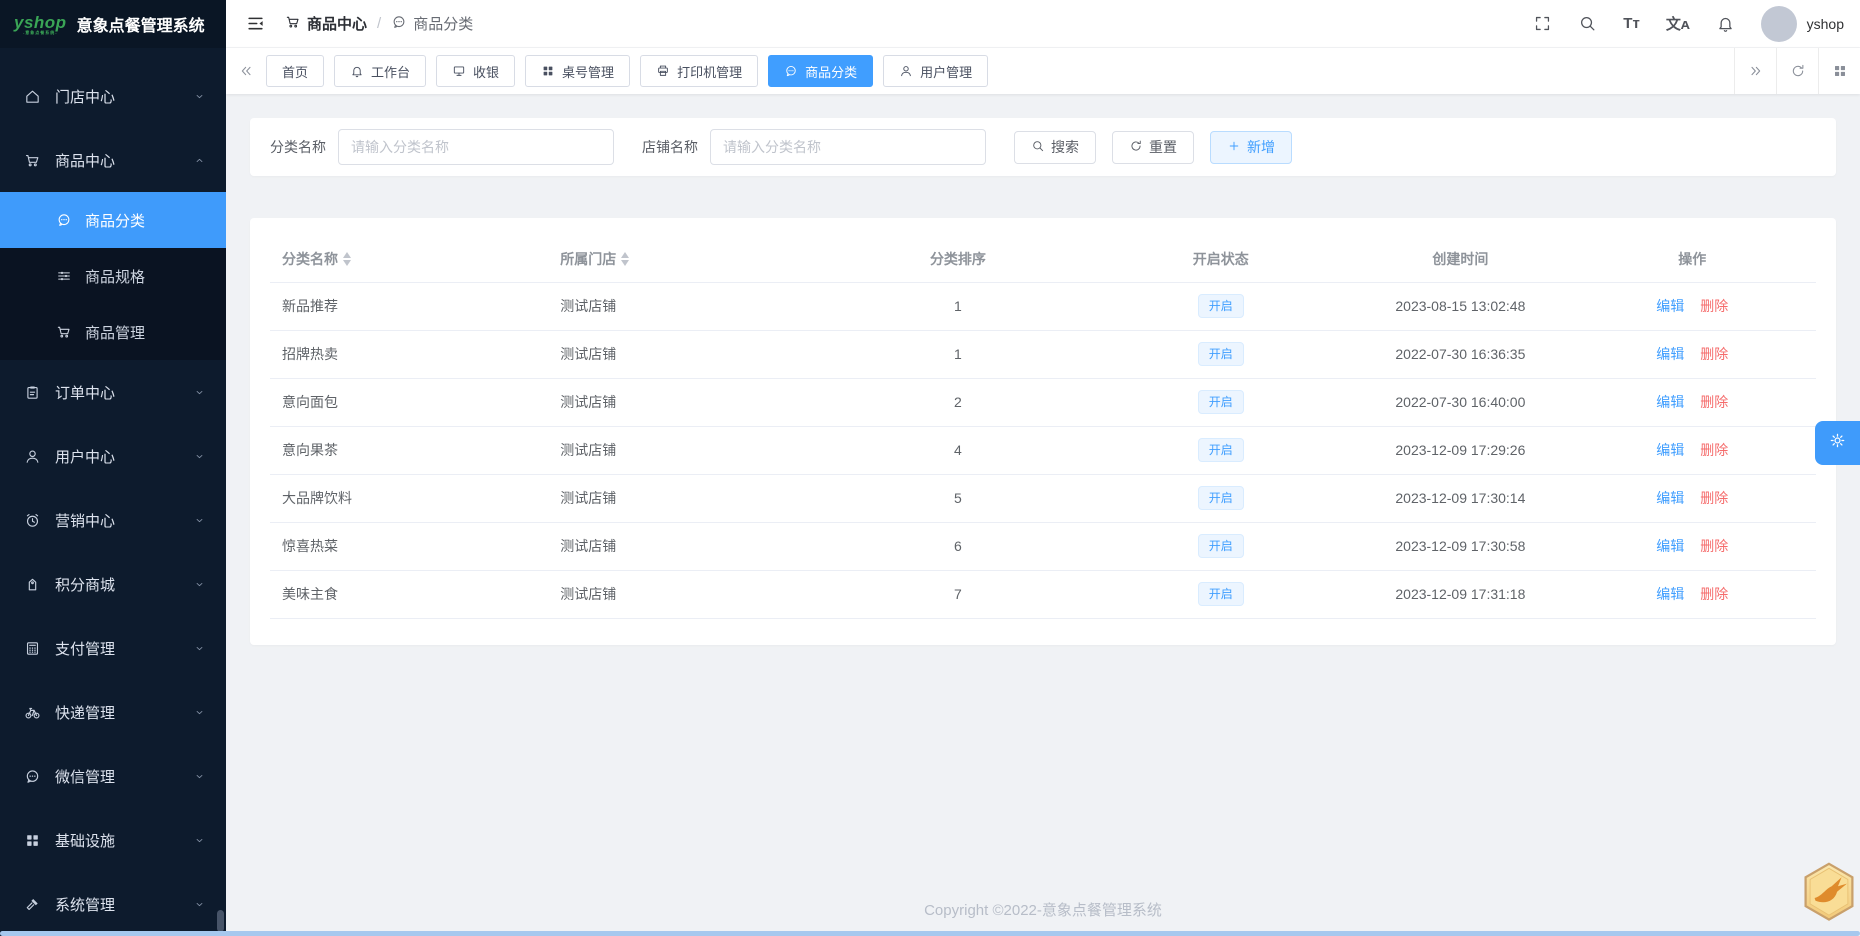  What do you see at coordinates (1043, 306) in the screenshot?
I see `table-row: 新品推荐 测试店铺 1 开启 2023-08-15 13:02:48 编辑 删除` at bounding box center [1043, 306].